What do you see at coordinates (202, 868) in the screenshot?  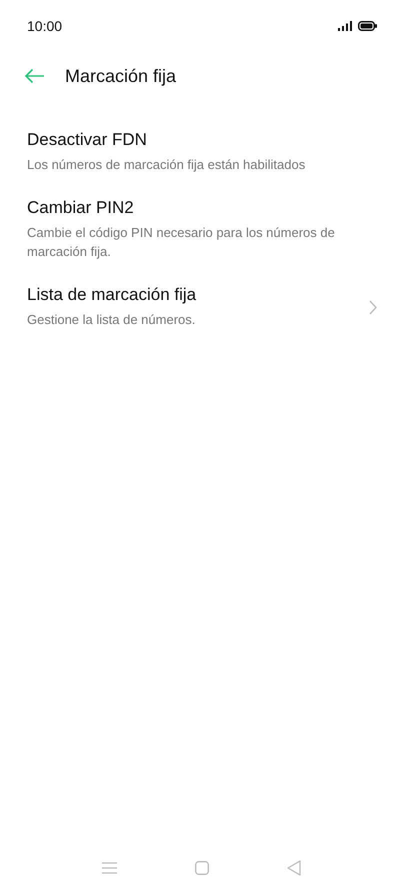 I see `home-button` at bounding box center [202, 868].